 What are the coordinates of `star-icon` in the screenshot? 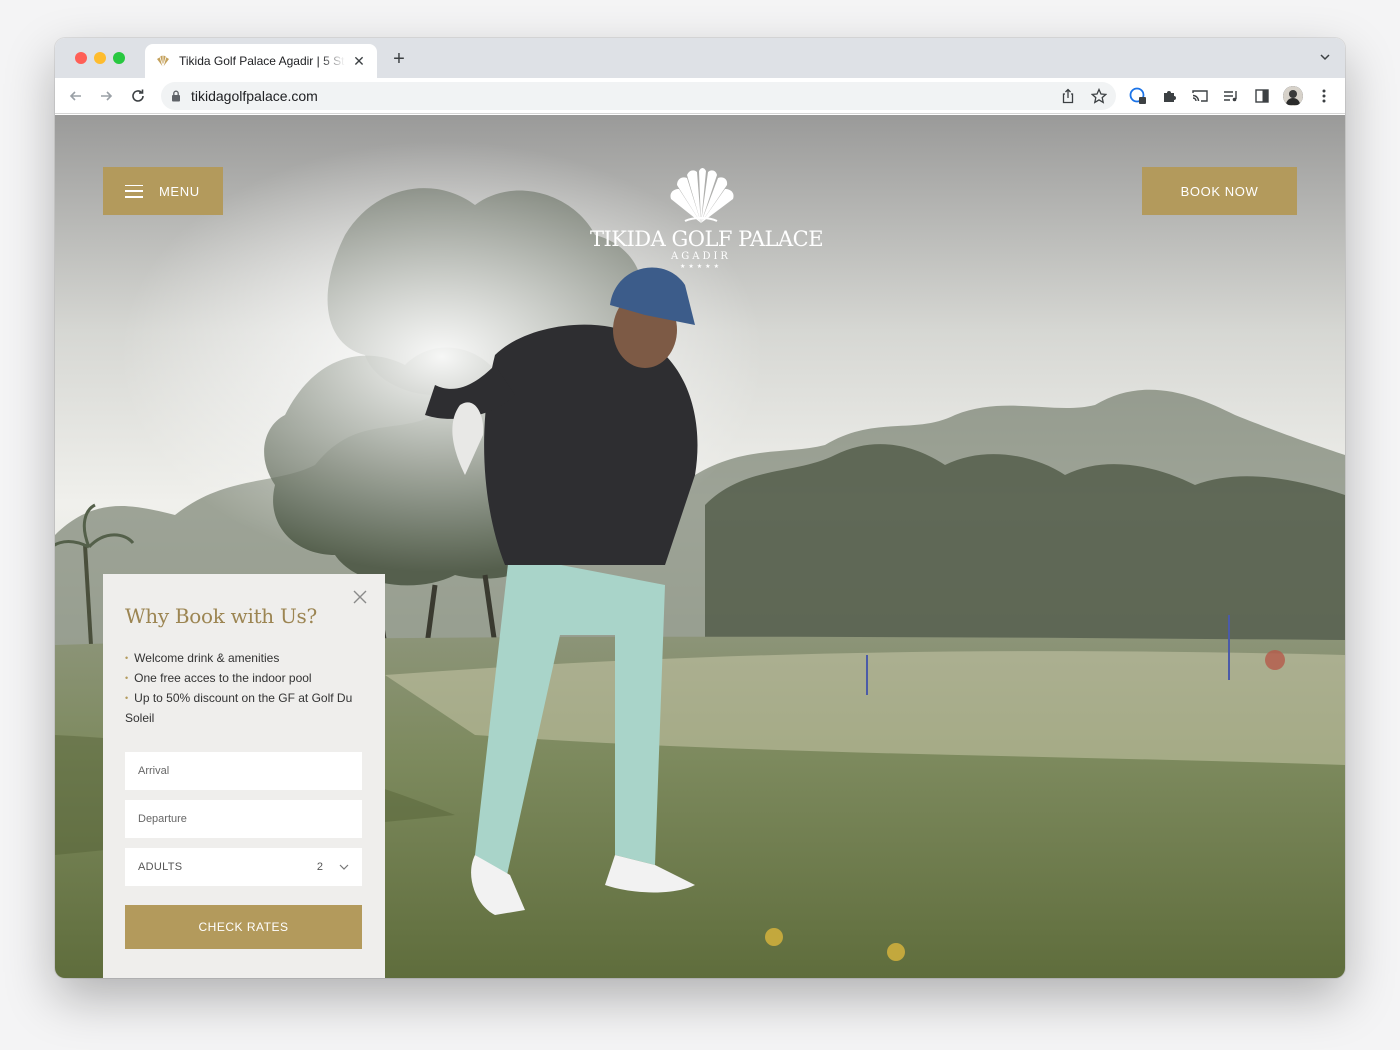 It's located at (1099, 96).